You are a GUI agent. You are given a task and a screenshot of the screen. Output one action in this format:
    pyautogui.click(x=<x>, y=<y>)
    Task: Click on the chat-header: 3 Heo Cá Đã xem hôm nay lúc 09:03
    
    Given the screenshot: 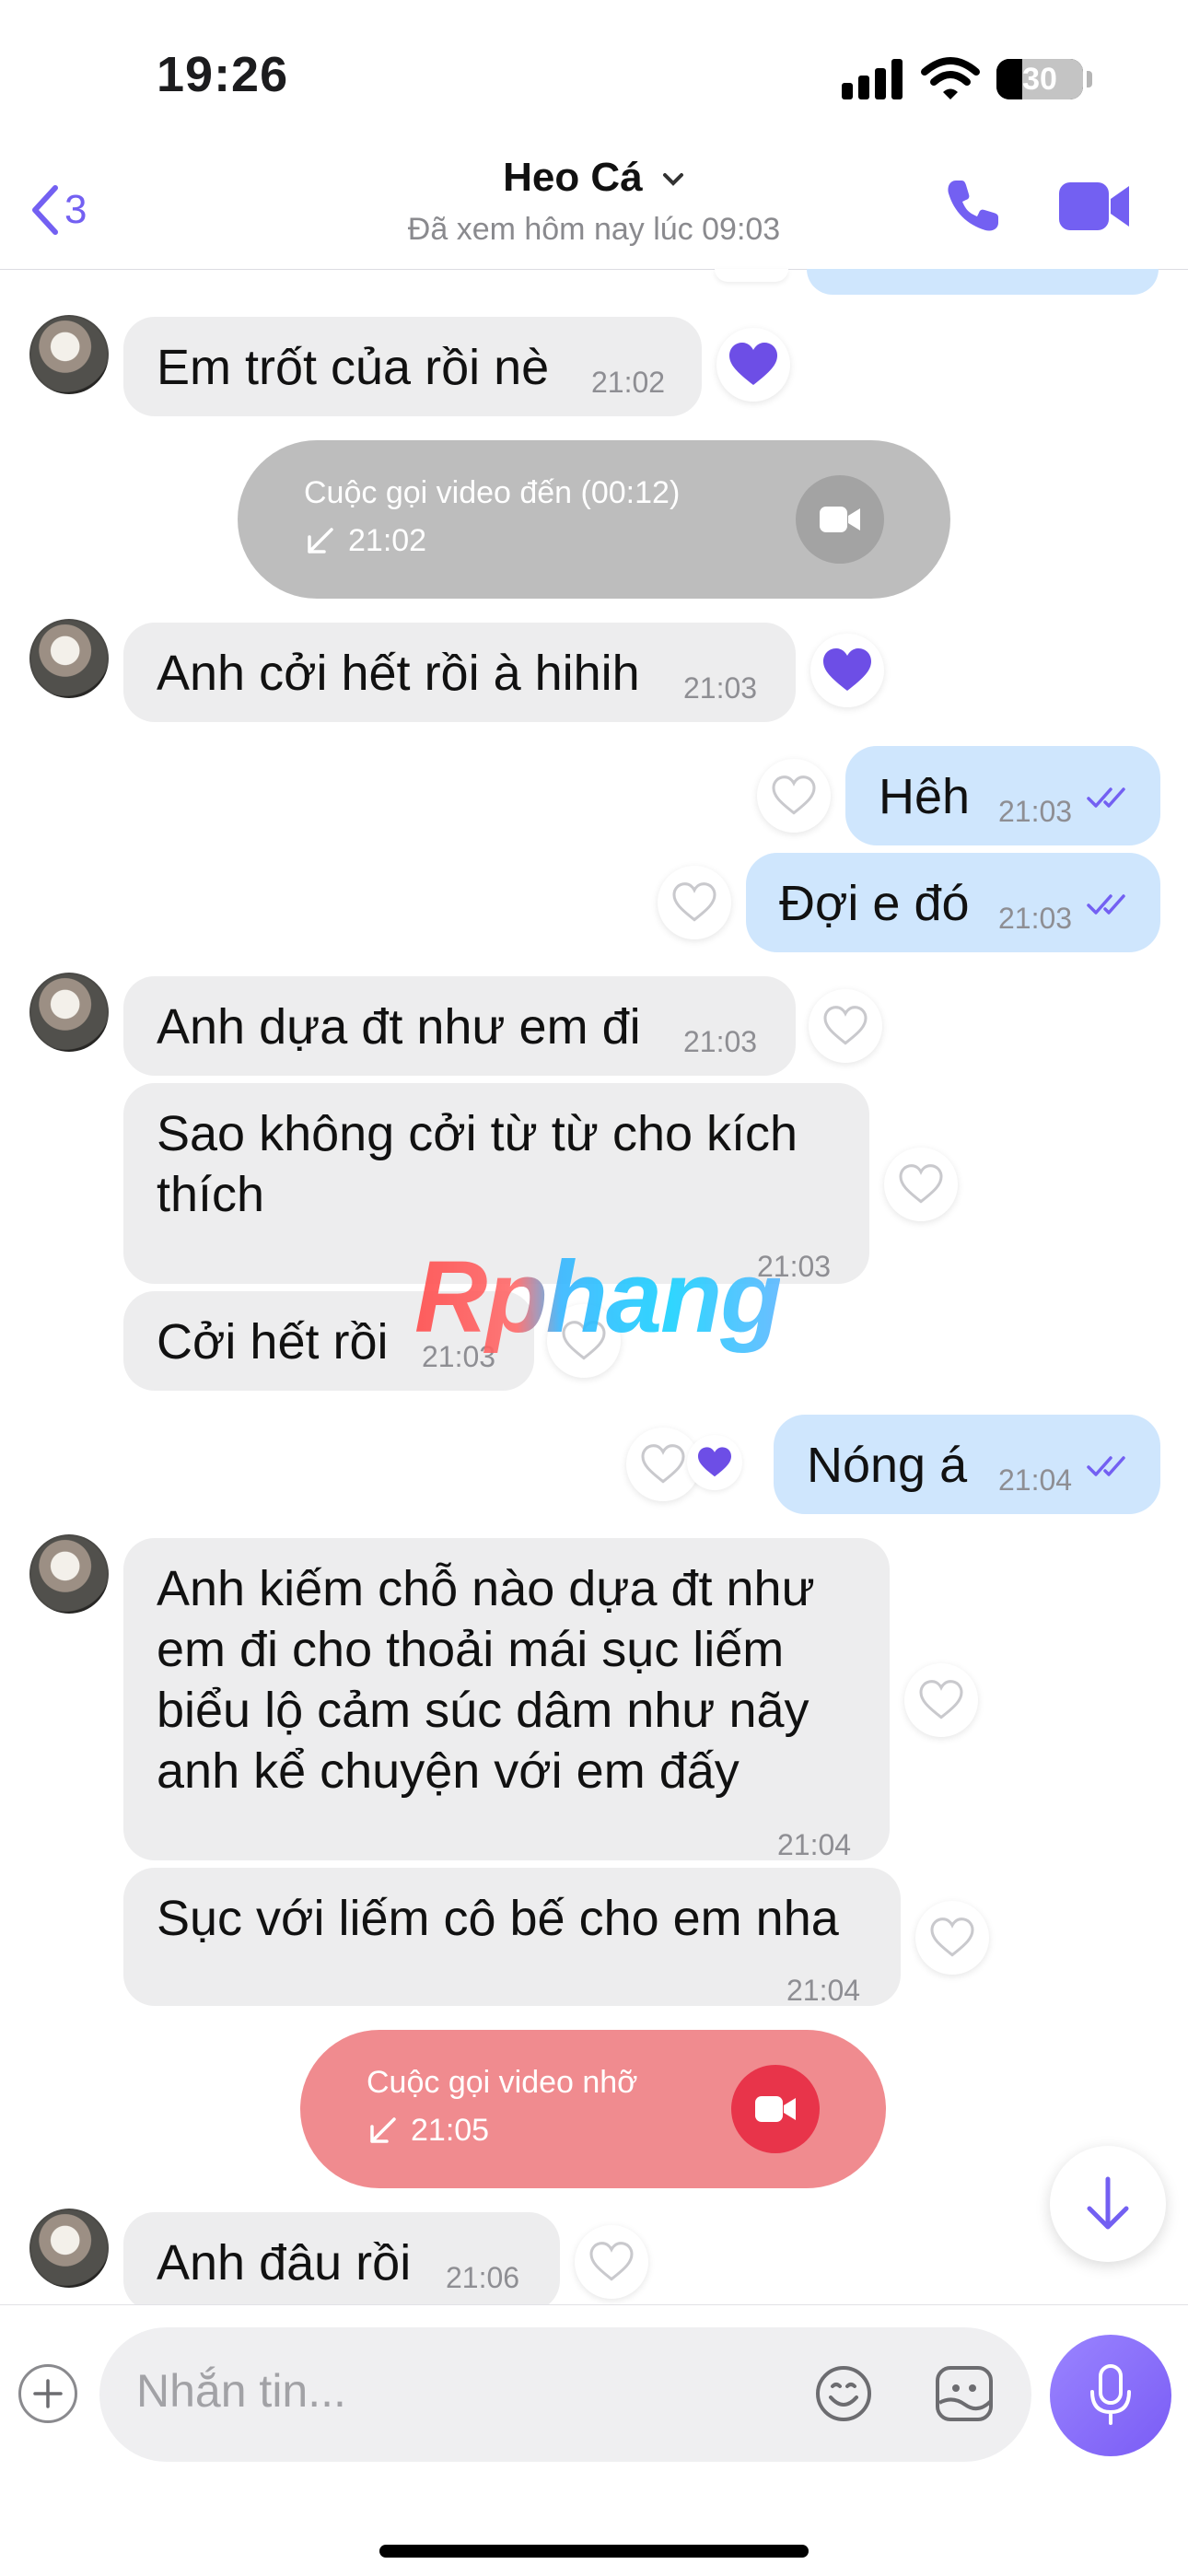 What is the action you would take?
    pyautogui.click(x=594, y=204)
    